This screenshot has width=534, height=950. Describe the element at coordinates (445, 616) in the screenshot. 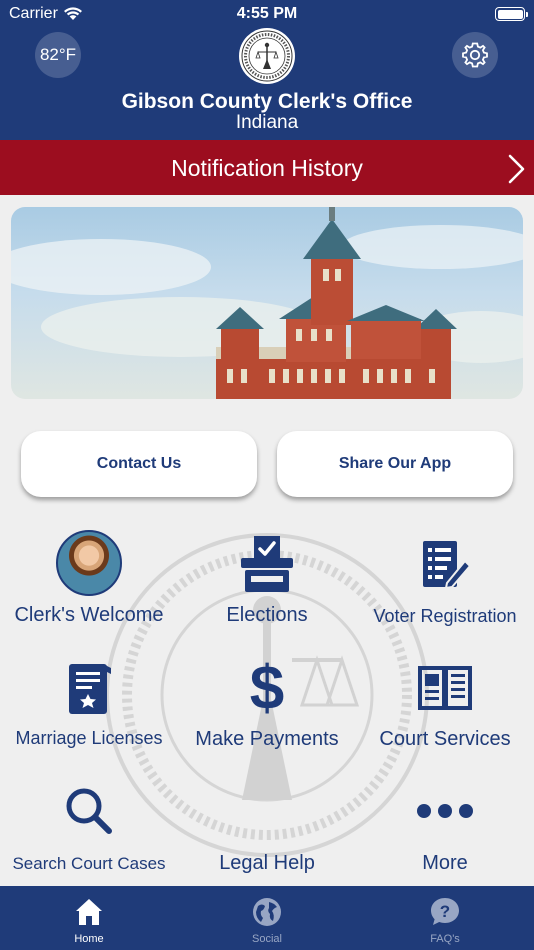

I see `tile-label: Voter Registration` at that location.